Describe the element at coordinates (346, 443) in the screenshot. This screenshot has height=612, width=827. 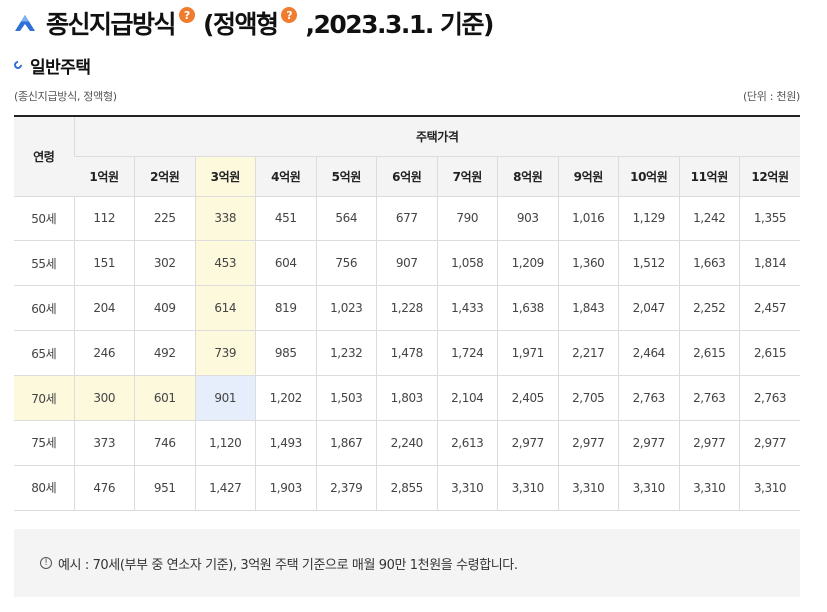
I see `value-cell: 1,867` at that location.